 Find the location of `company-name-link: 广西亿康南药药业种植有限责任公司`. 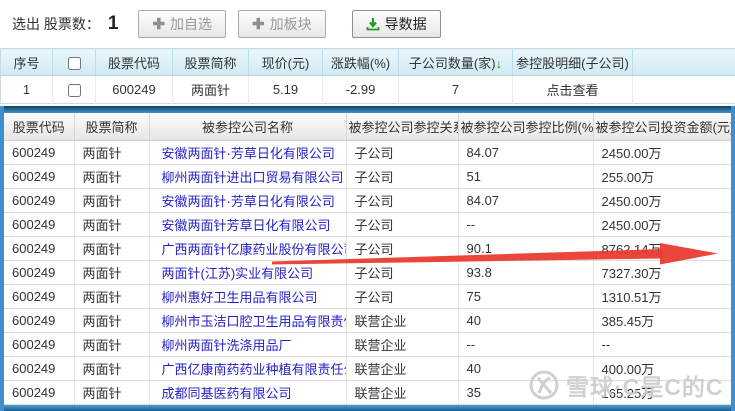

company-name-link: 广西亿康南药药业种植有限责任公司 is located at coordinates (247, 369).